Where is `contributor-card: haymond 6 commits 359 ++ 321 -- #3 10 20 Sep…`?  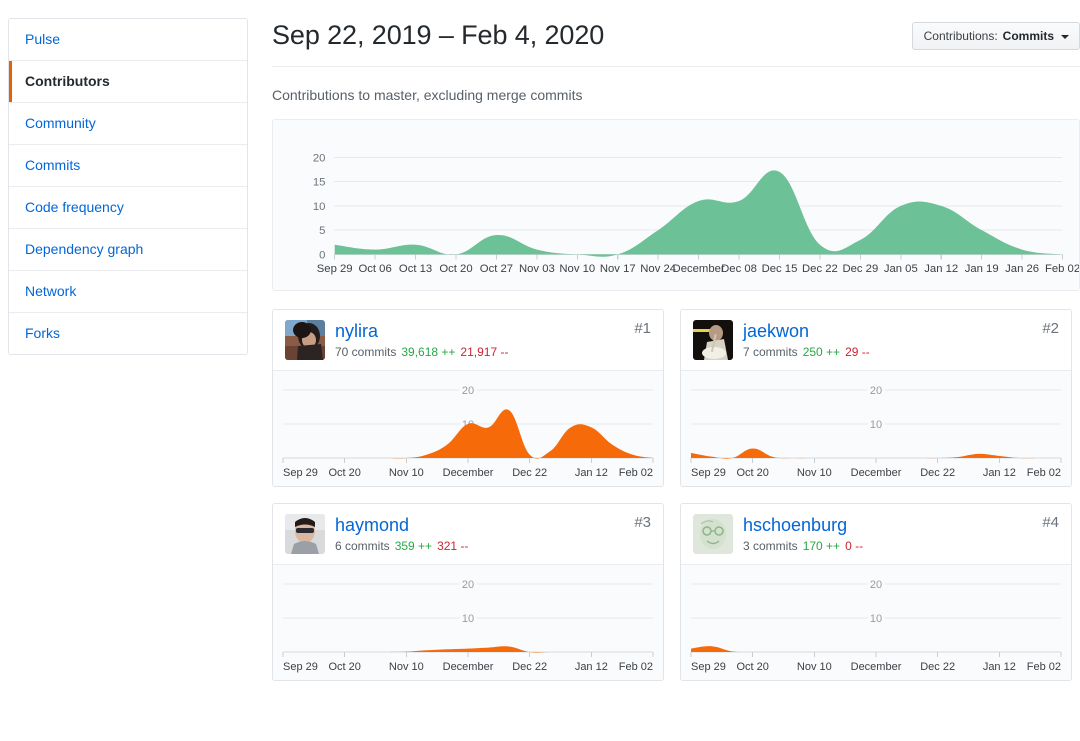 contributor-card: haymond 6 commits 359 ++ 321 -- #3 10 20 Sep… is located at coordinates (468, 592).